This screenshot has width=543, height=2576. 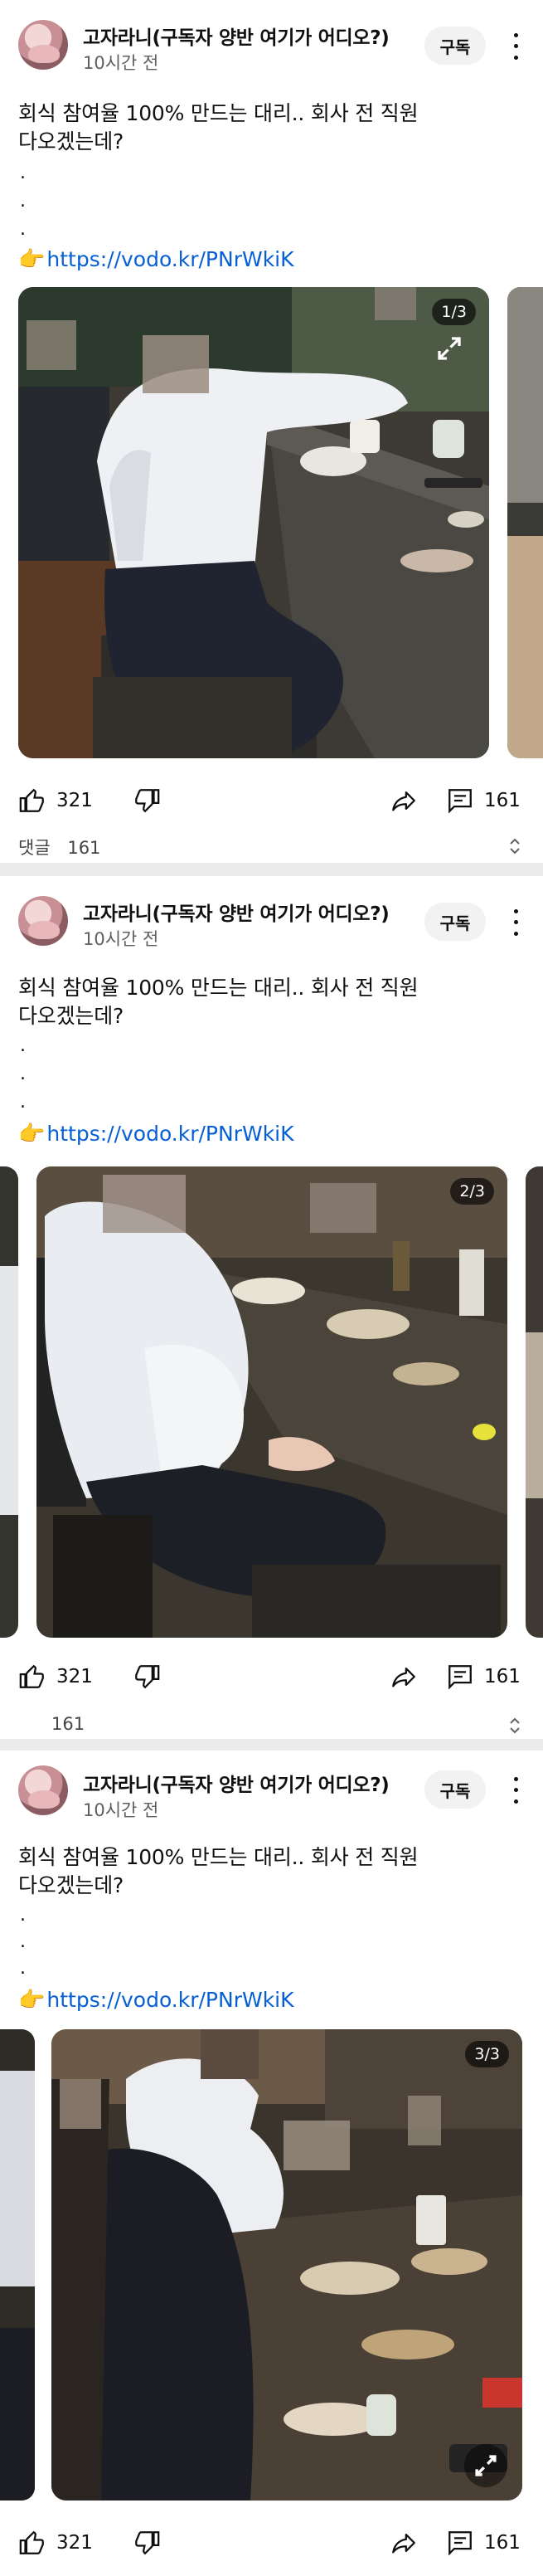 What do you see at coordinates (34, 848) in the screenshot?
I see `comment-row-label: 댓글` at bounding box center [34, 848].